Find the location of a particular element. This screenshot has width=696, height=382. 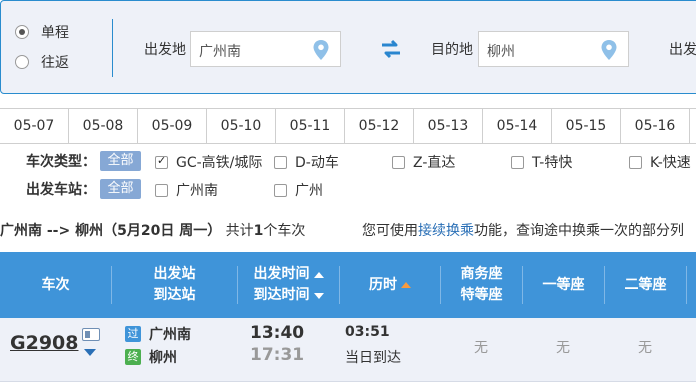

date-tab: 05-14 is located at coordinates (517, 126).